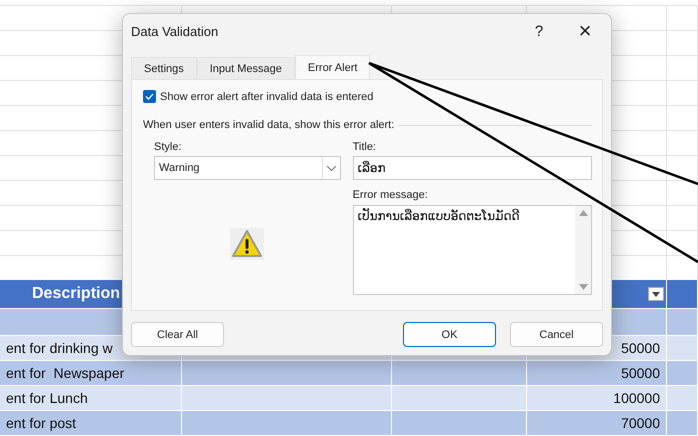 This screenshot has height=436, width=698. What do you see at coordinates (91, 372) in the screenshot?
I see `table-cell: ent for Newspaper` at bounding box center [91, 372].